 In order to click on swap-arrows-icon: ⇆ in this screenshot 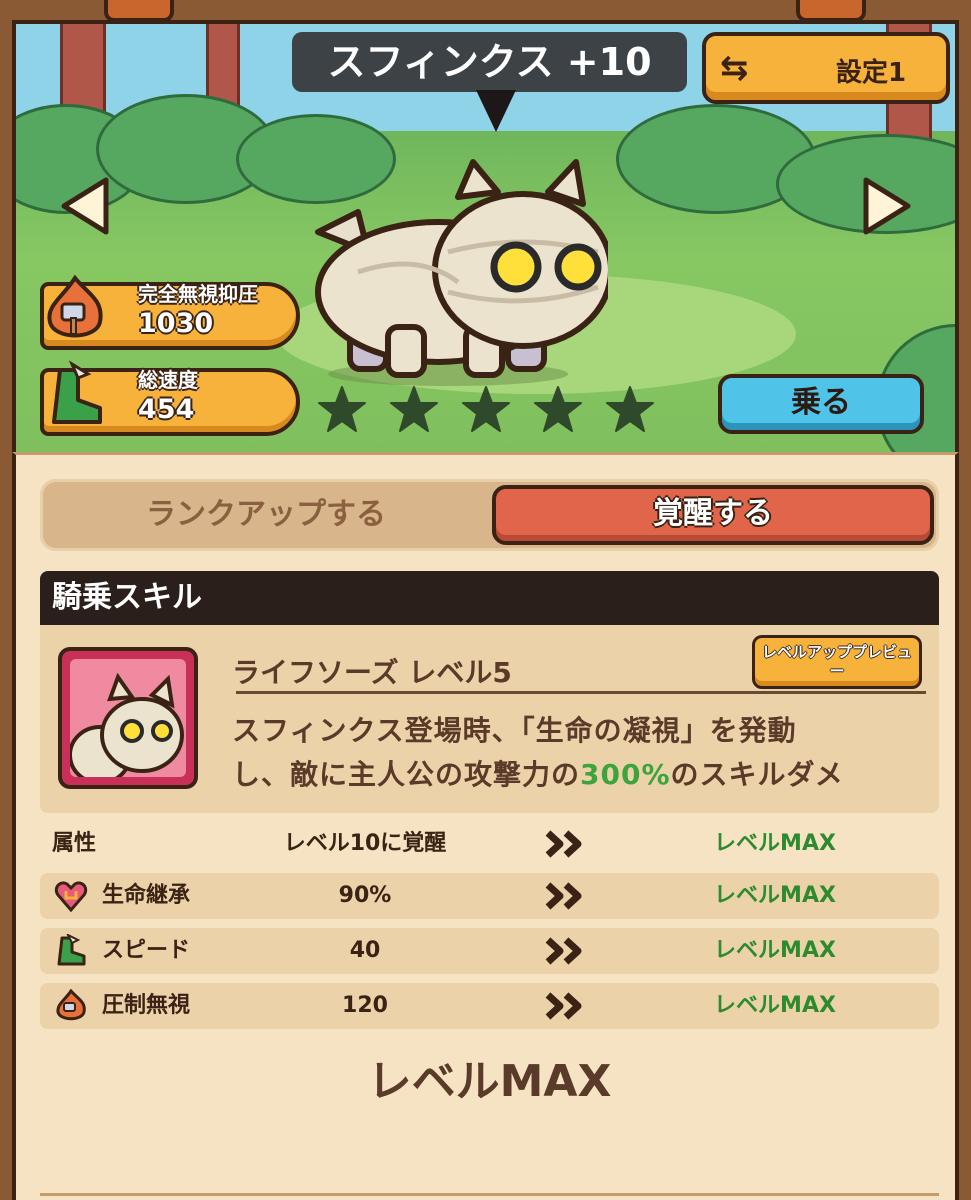, I will do `click(734, 68)`.